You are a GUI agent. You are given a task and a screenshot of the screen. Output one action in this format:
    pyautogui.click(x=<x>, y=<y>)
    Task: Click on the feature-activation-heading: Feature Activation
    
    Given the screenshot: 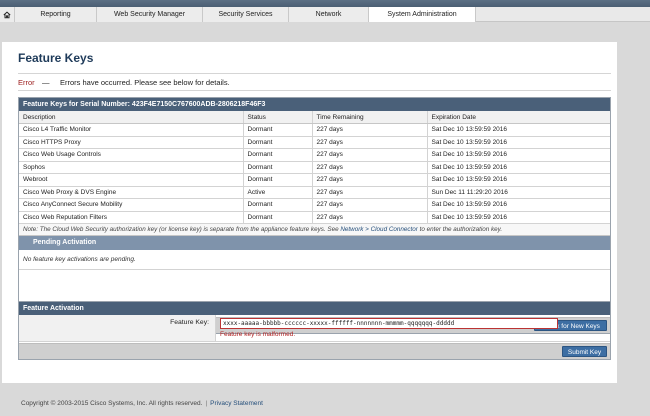 What is the action you would take?
    pyautogui.click(x=314, y=308)
    